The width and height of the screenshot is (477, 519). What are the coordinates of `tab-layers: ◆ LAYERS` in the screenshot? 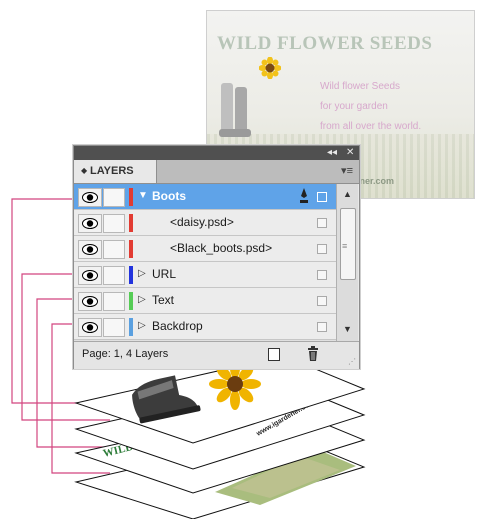 It's located at (115, 171).